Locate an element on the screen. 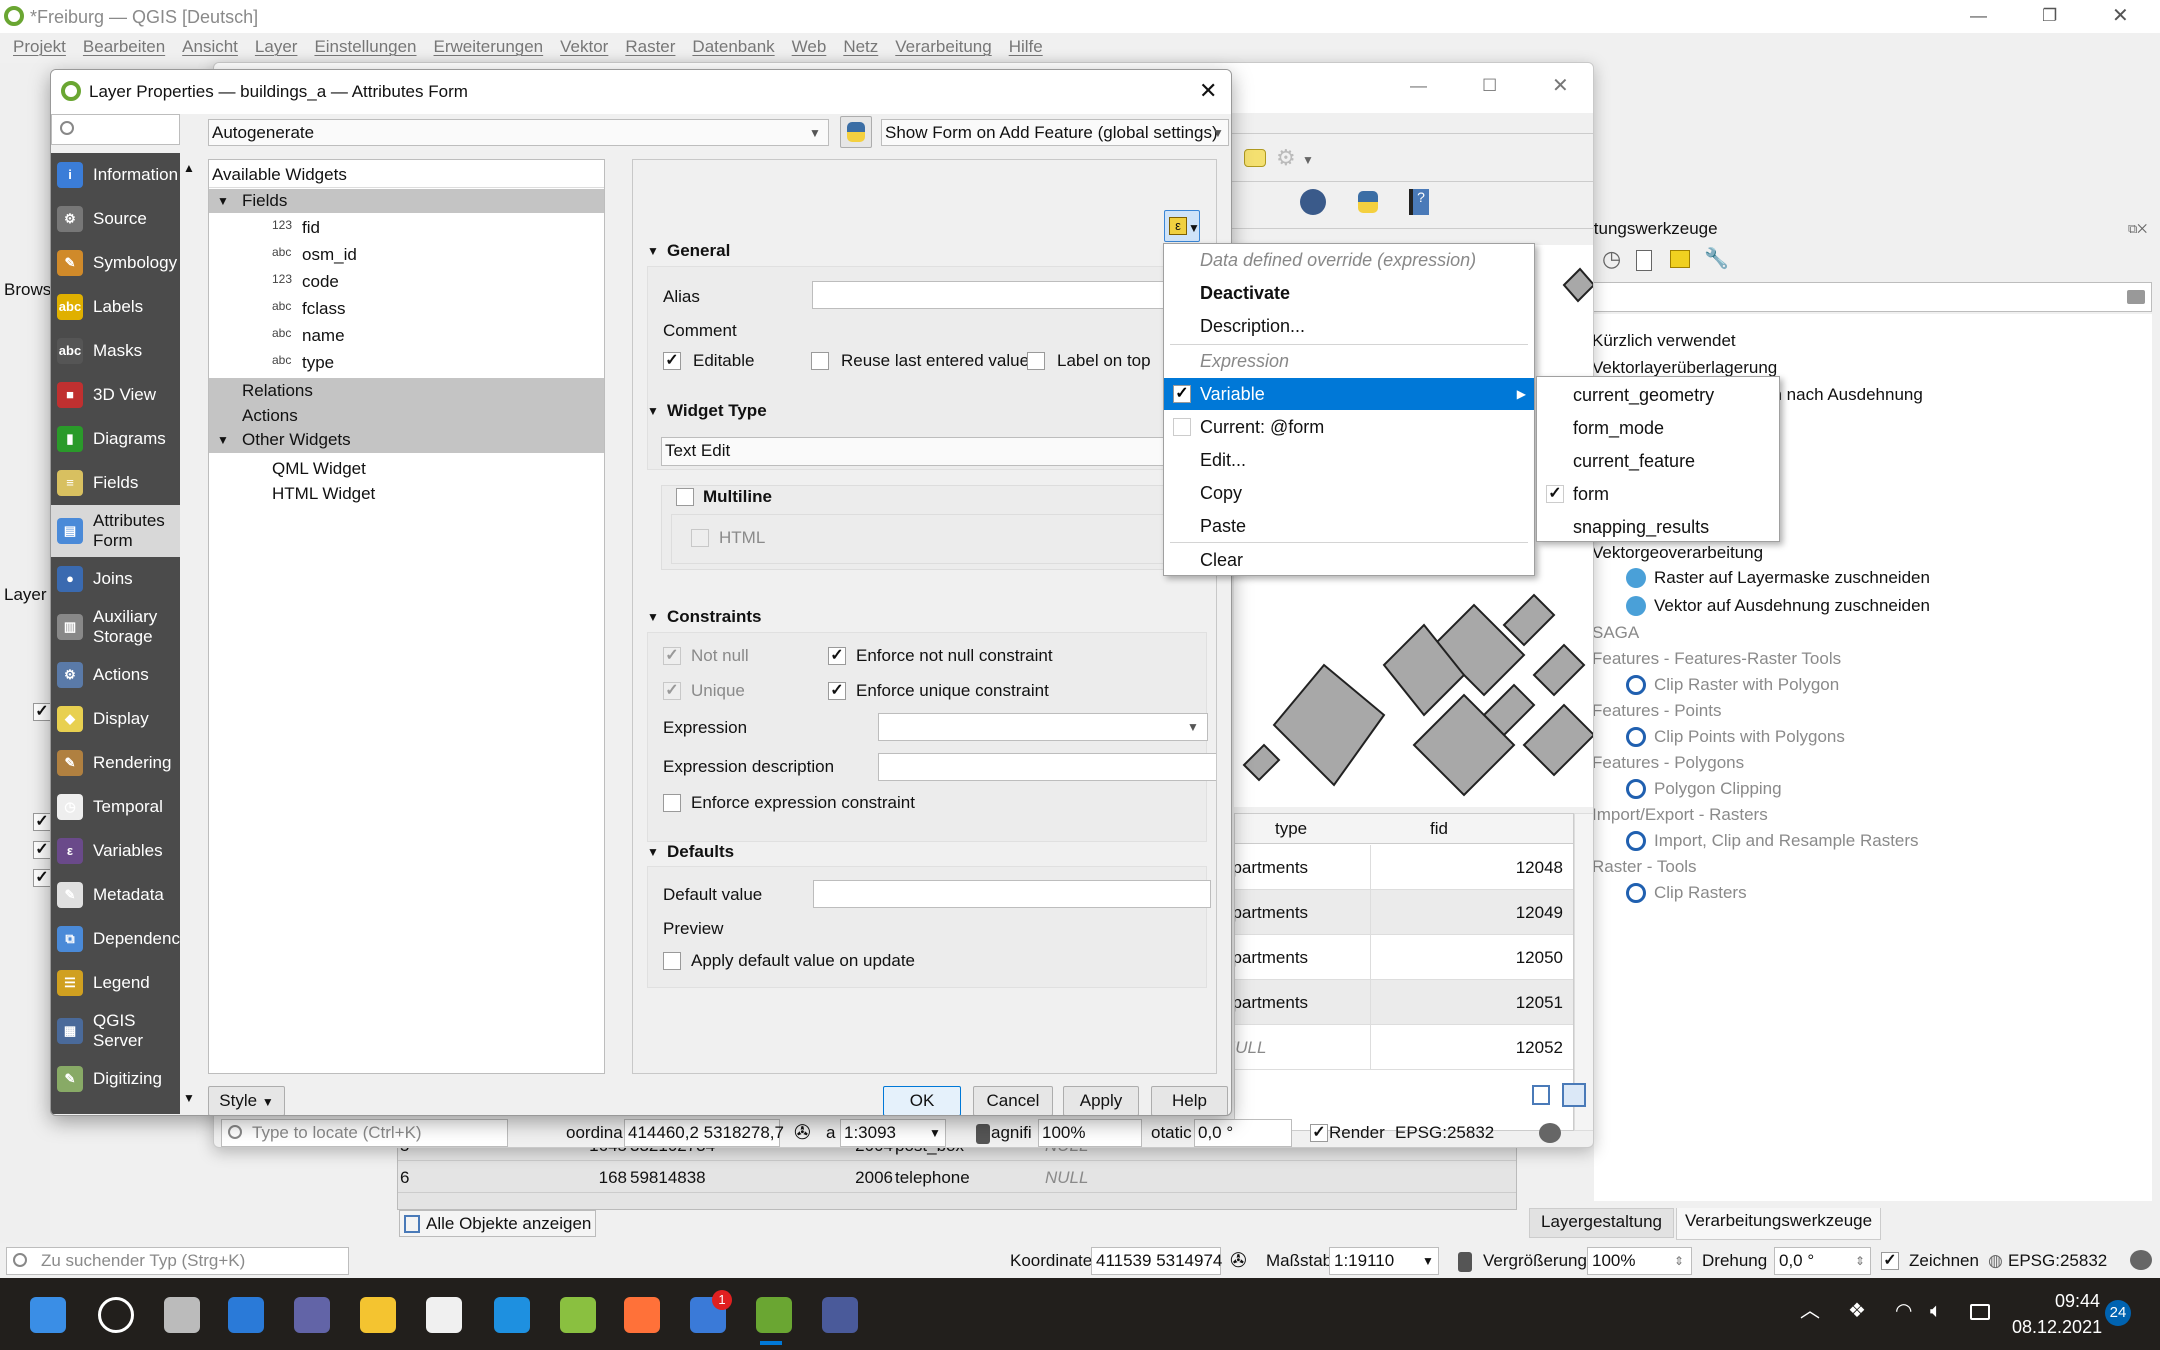 This screenshot has height=1350, width=2160. tree-item-other-widgets: Other Widgets is located at coordinates (296, 440).